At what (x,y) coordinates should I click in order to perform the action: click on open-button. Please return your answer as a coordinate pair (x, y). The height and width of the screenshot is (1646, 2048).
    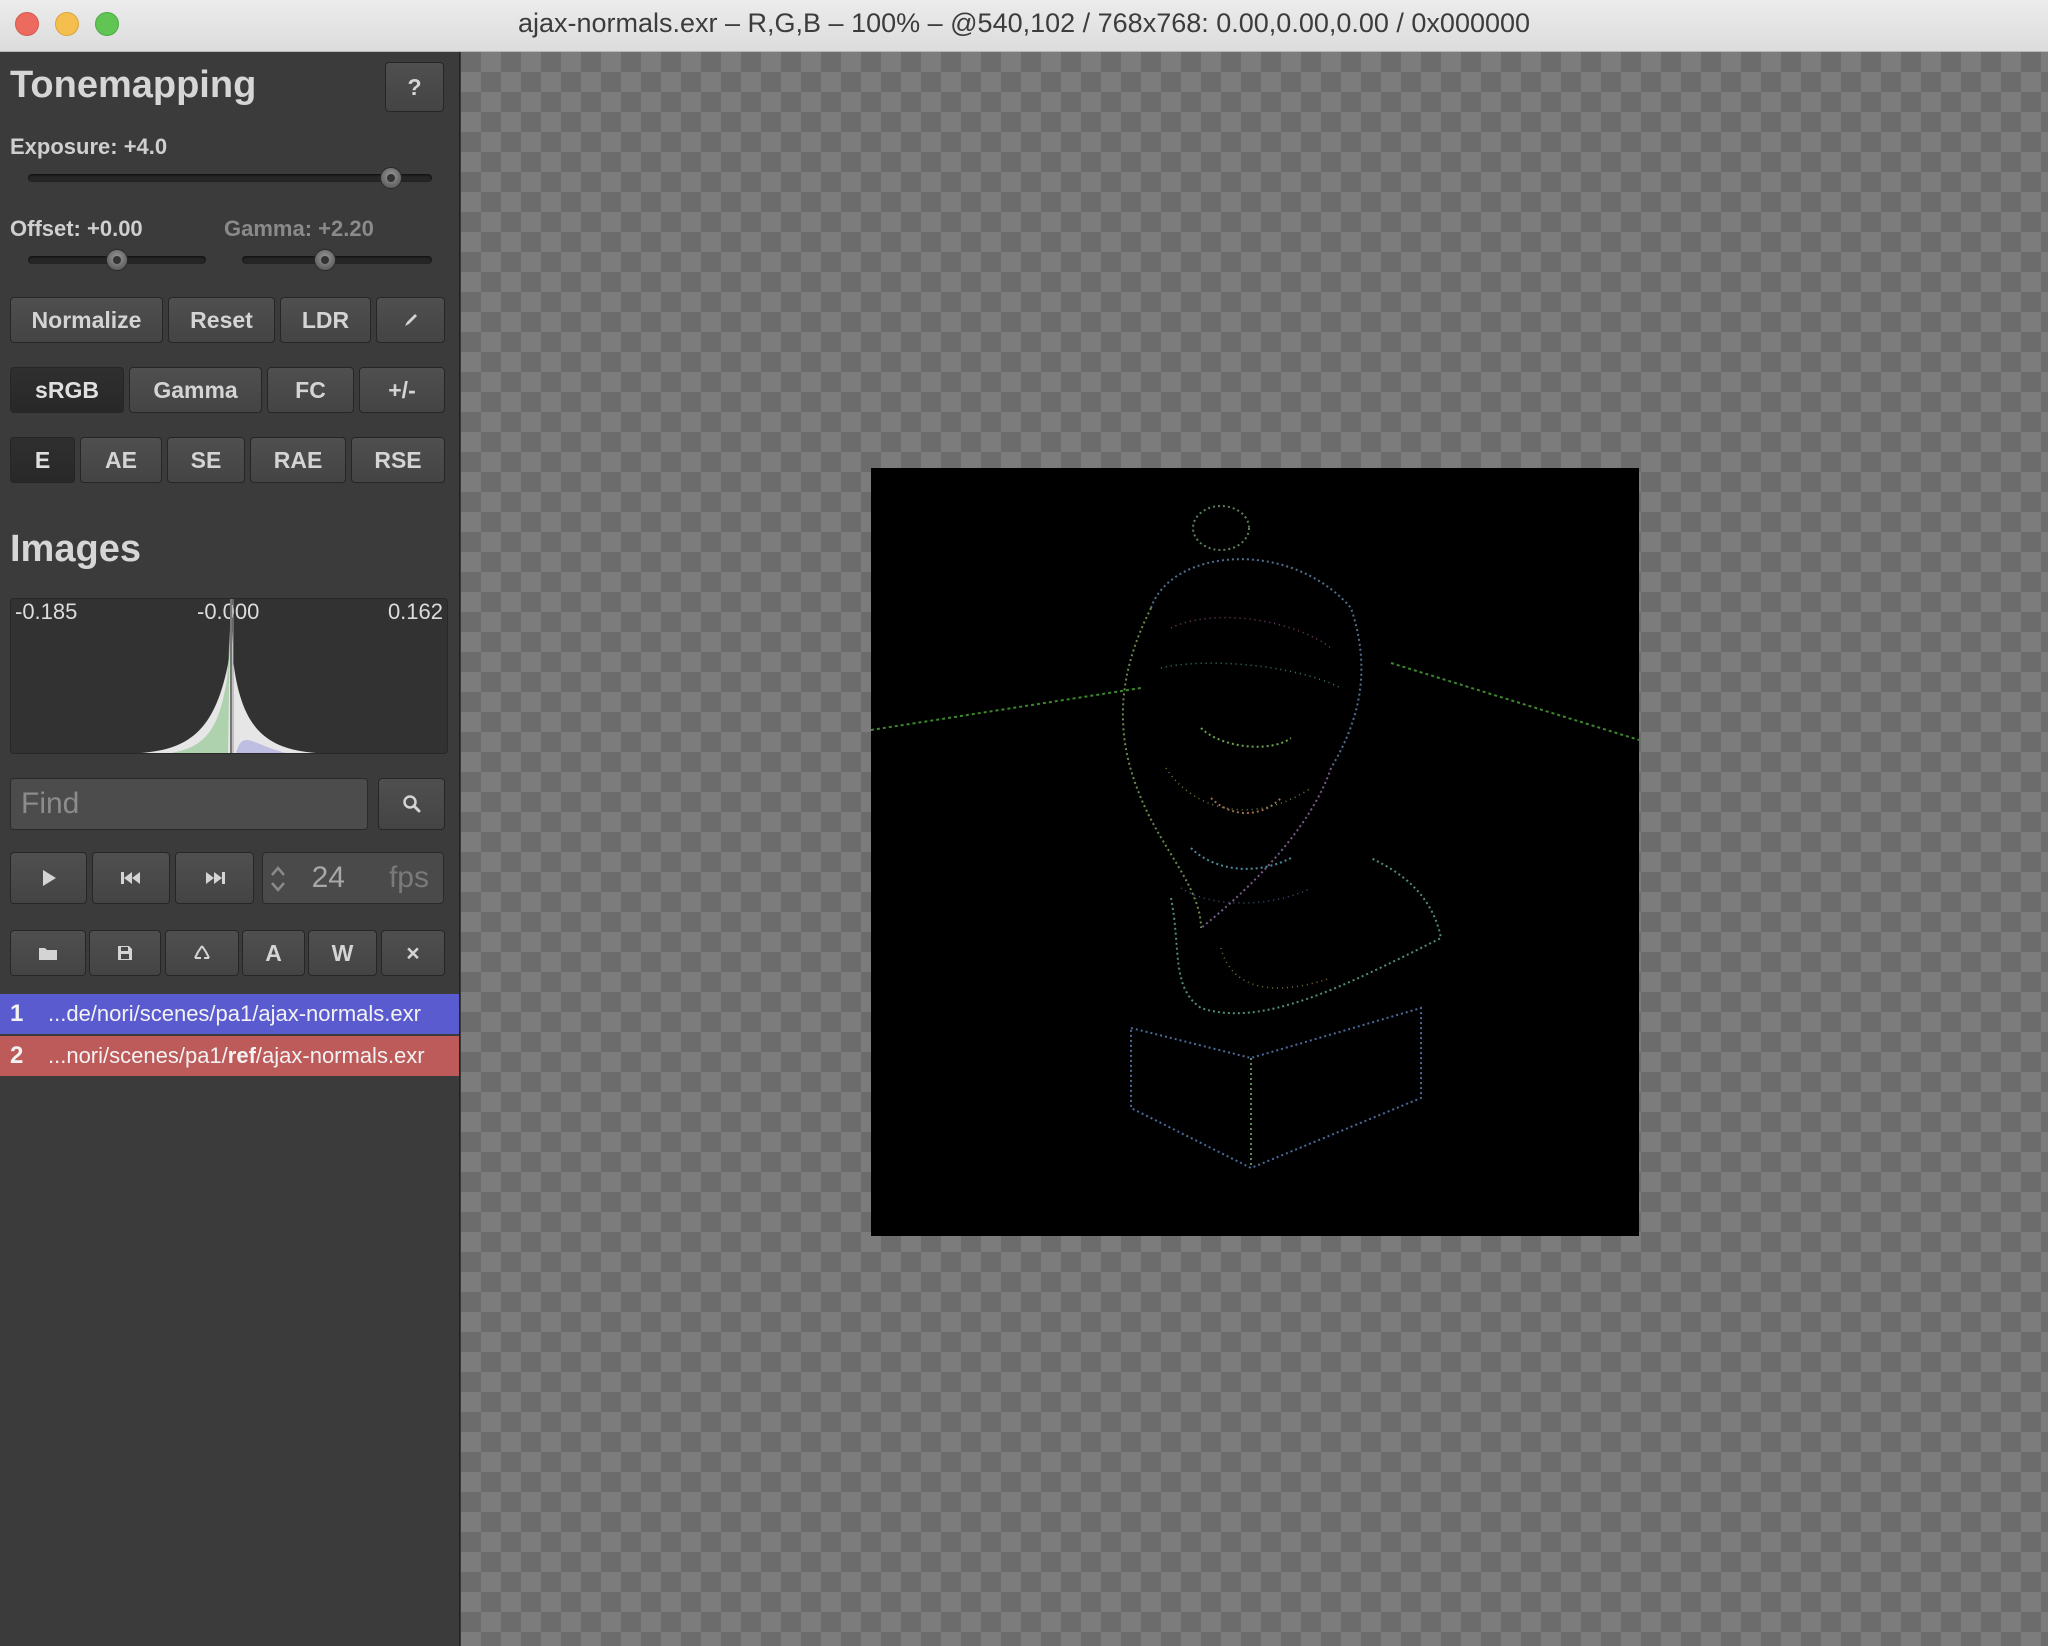
    Looking at the image, I should click on (48, 953).